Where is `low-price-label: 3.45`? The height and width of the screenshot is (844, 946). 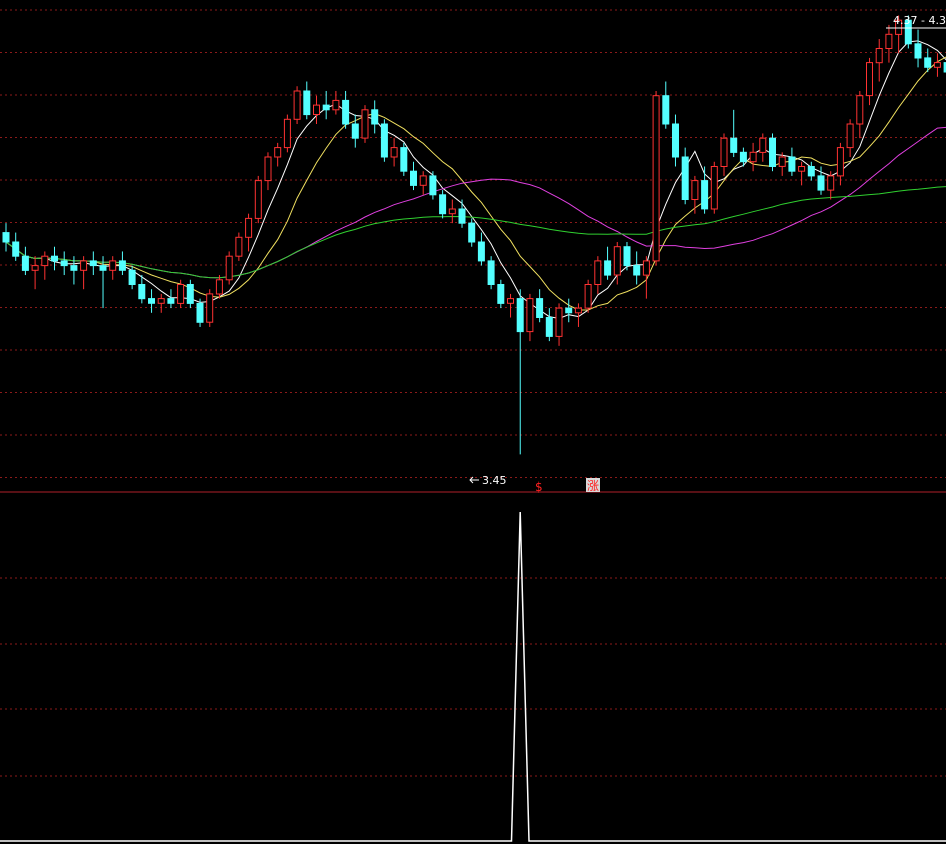
low-price-label: 3.45 is located at coordinates (488, 480).